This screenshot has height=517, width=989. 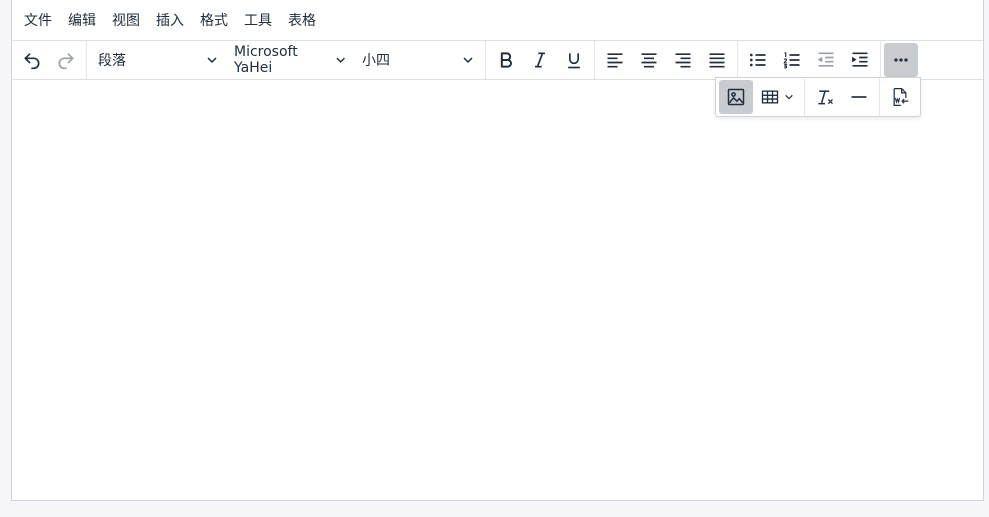 I want to click on indent-icon, so click(x=860, y=59).